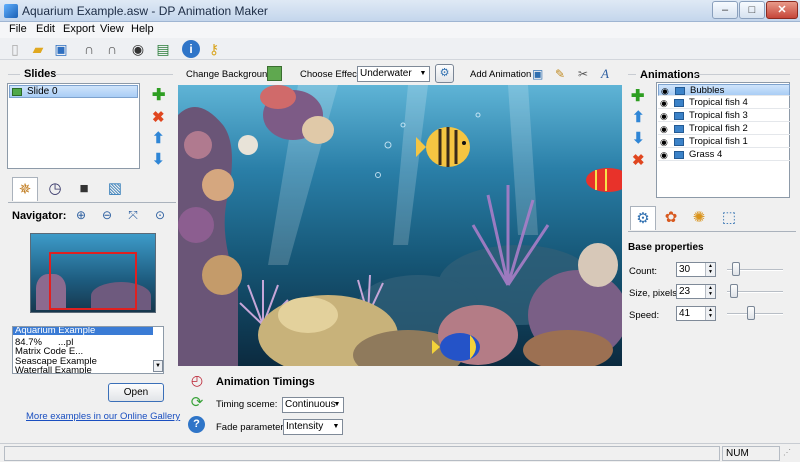 Image resolution: width=800 pixels, height=462 pixels. I want to click on fit-icon: ⤧, so click(133, 215).